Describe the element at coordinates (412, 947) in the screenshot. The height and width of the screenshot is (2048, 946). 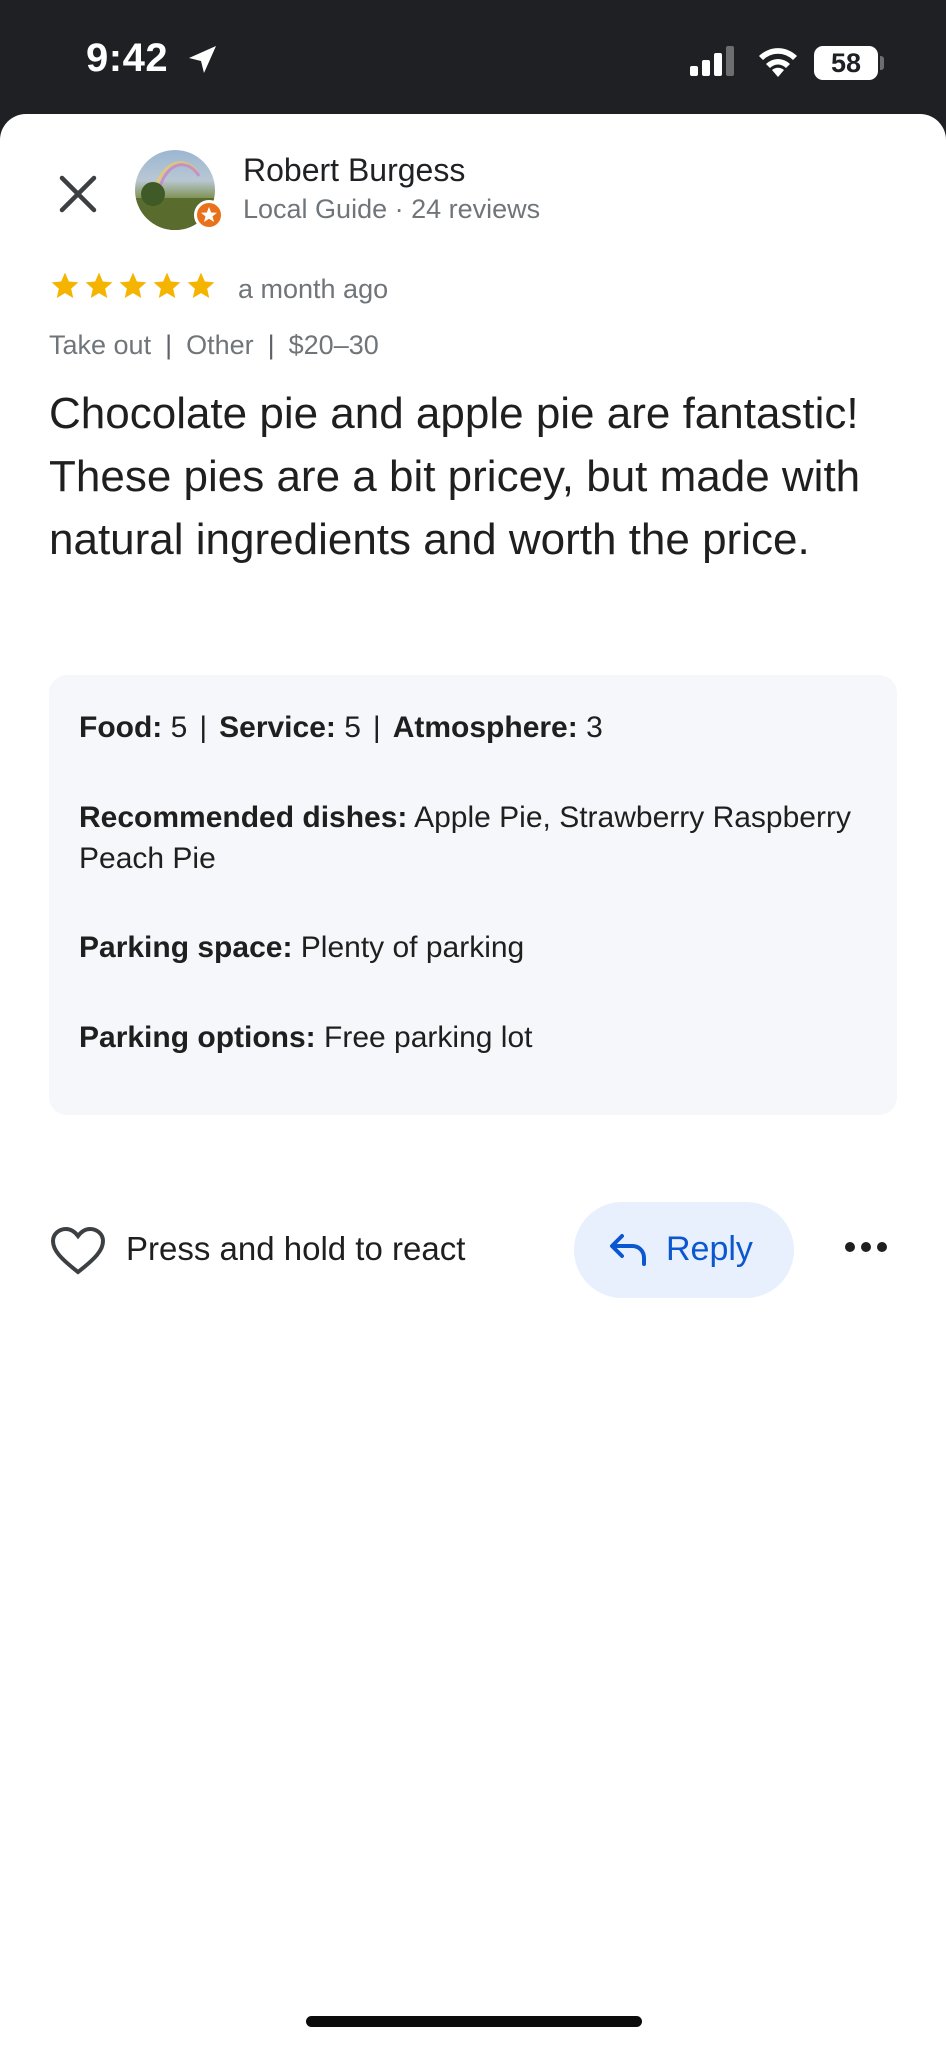
I see `parking-space-value: Plenty of parking` at that location.